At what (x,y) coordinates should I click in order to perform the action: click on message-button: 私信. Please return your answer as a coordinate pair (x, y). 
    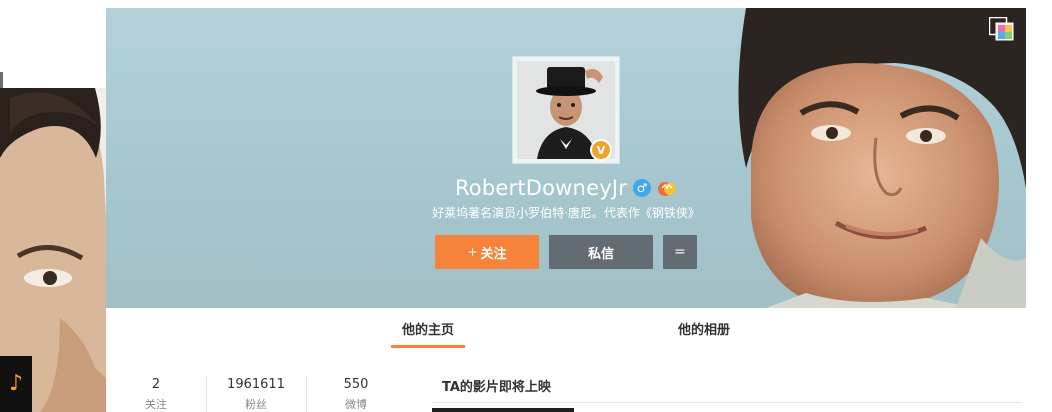
    Looking at the image, I should click on (601, 252).